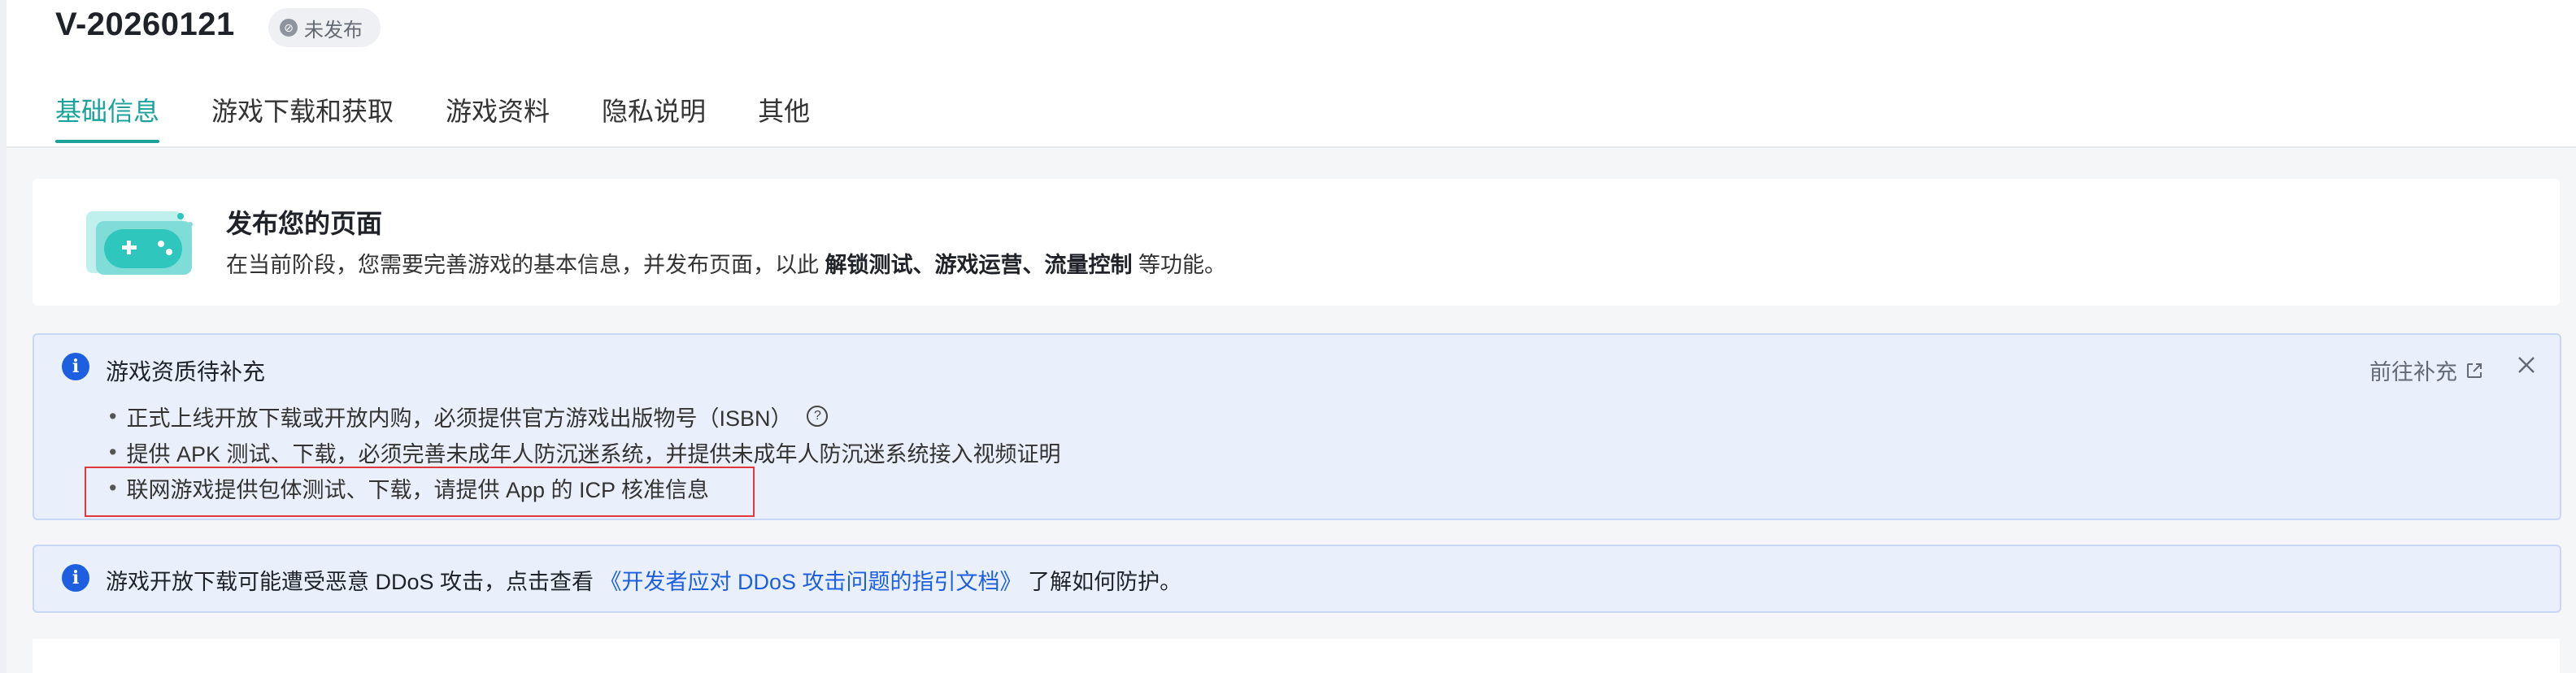 The image size is (2576, 673). What do you see at coordinates (1101, 582) in the screenshot?
I see `ddos-suffix: 了解如何防护。` at bounding box center [1101, 582].